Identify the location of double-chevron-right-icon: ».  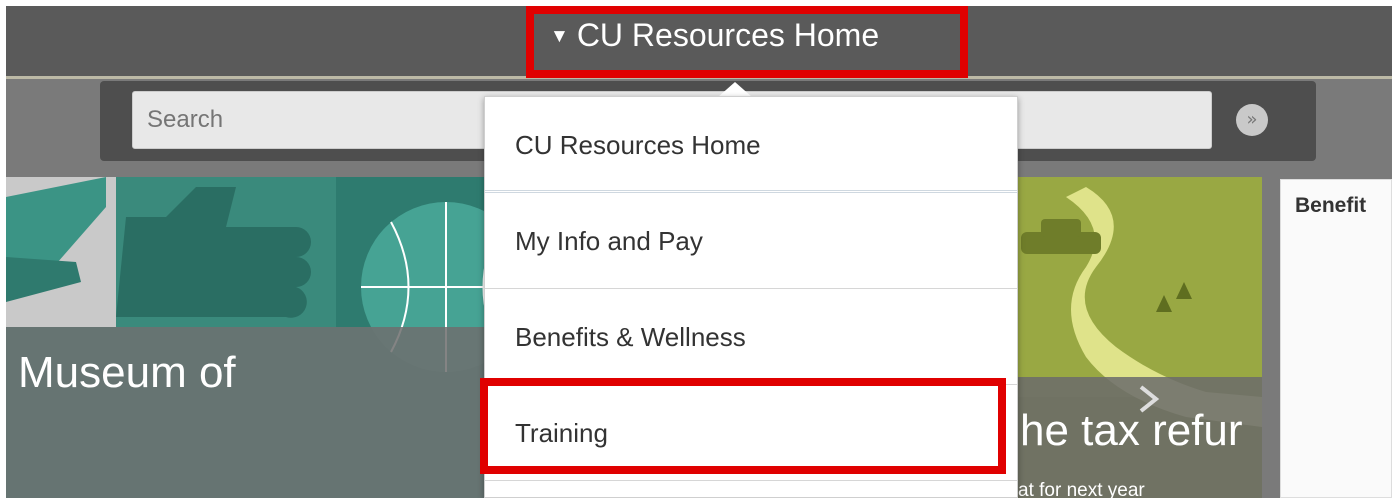
(1252, 120).